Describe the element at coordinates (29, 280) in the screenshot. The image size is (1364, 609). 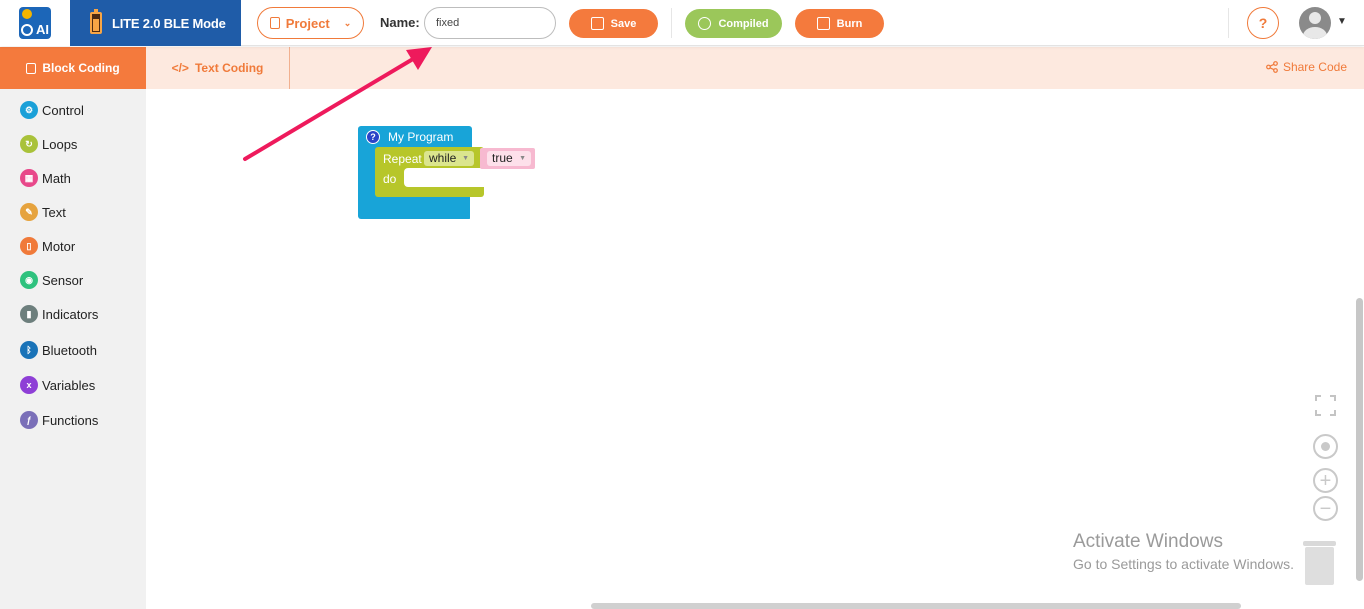
I see `sensor-icon: ◉` at that location.